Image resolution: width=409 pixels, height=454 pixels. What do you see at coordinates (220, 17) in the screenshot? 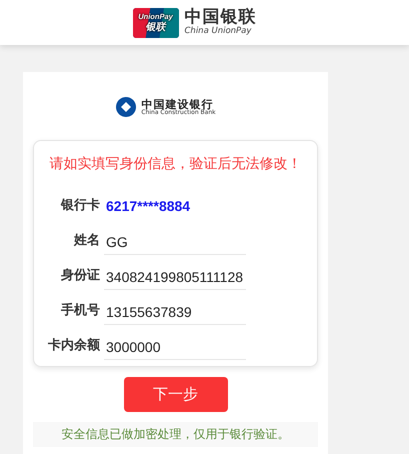
I see `brand-name: 中国银联` at bounding box center [220, 17].